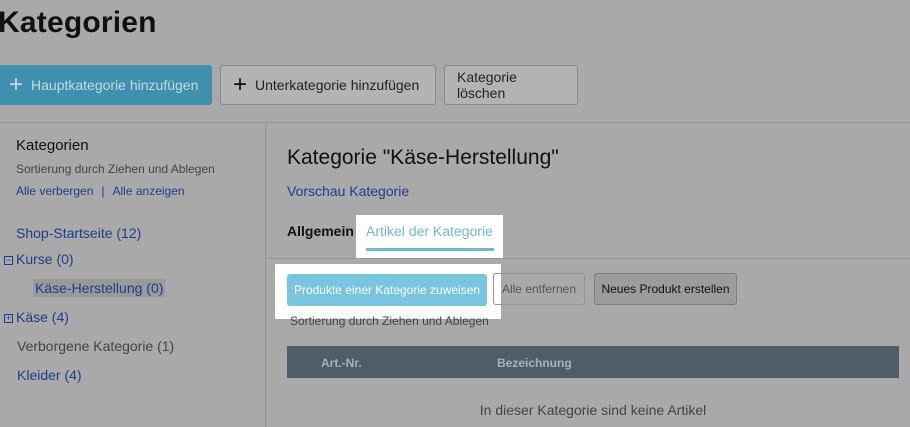  I want to click on hide-all-link: Alle verbergen, so click(54, 191).